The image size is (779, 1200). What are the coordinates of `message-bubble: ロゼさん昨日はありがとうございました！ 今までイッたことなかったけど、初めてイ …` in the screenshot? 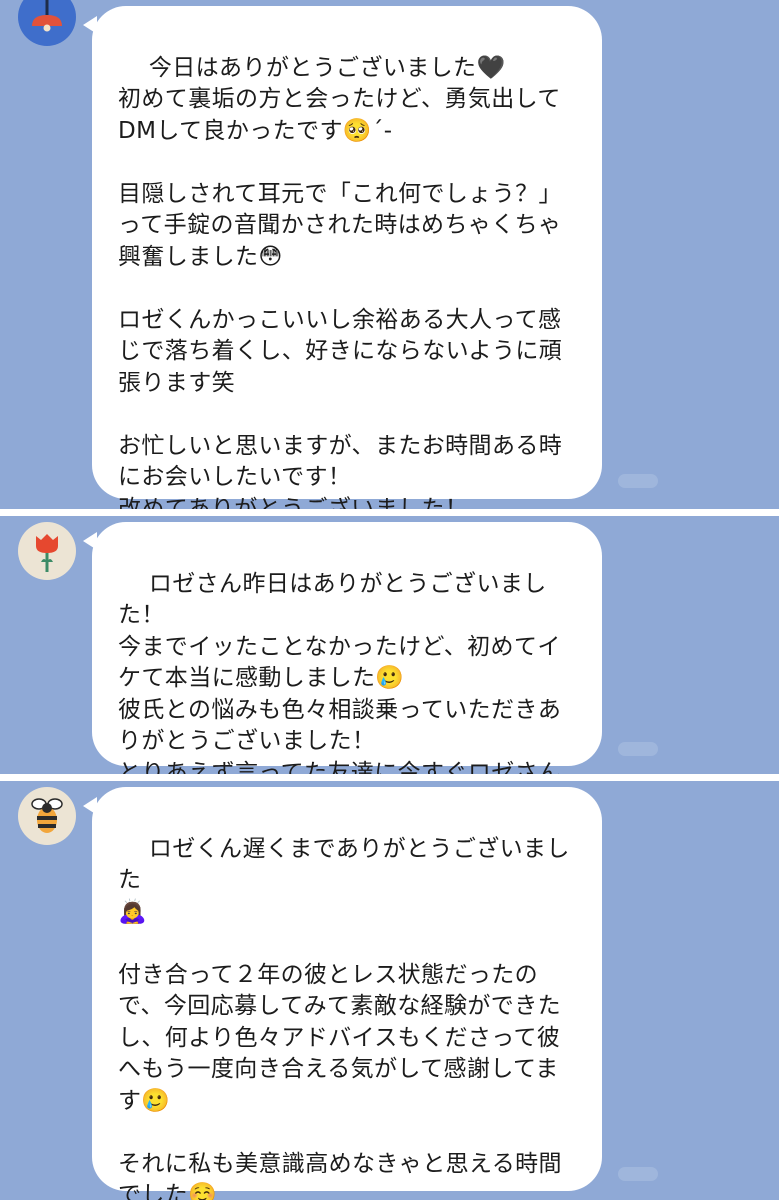 It's located at (342, 648).